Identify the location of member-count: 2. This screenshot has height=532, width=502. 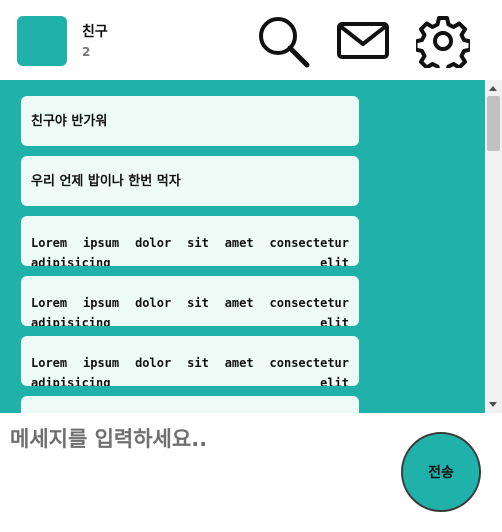
(86, 52).